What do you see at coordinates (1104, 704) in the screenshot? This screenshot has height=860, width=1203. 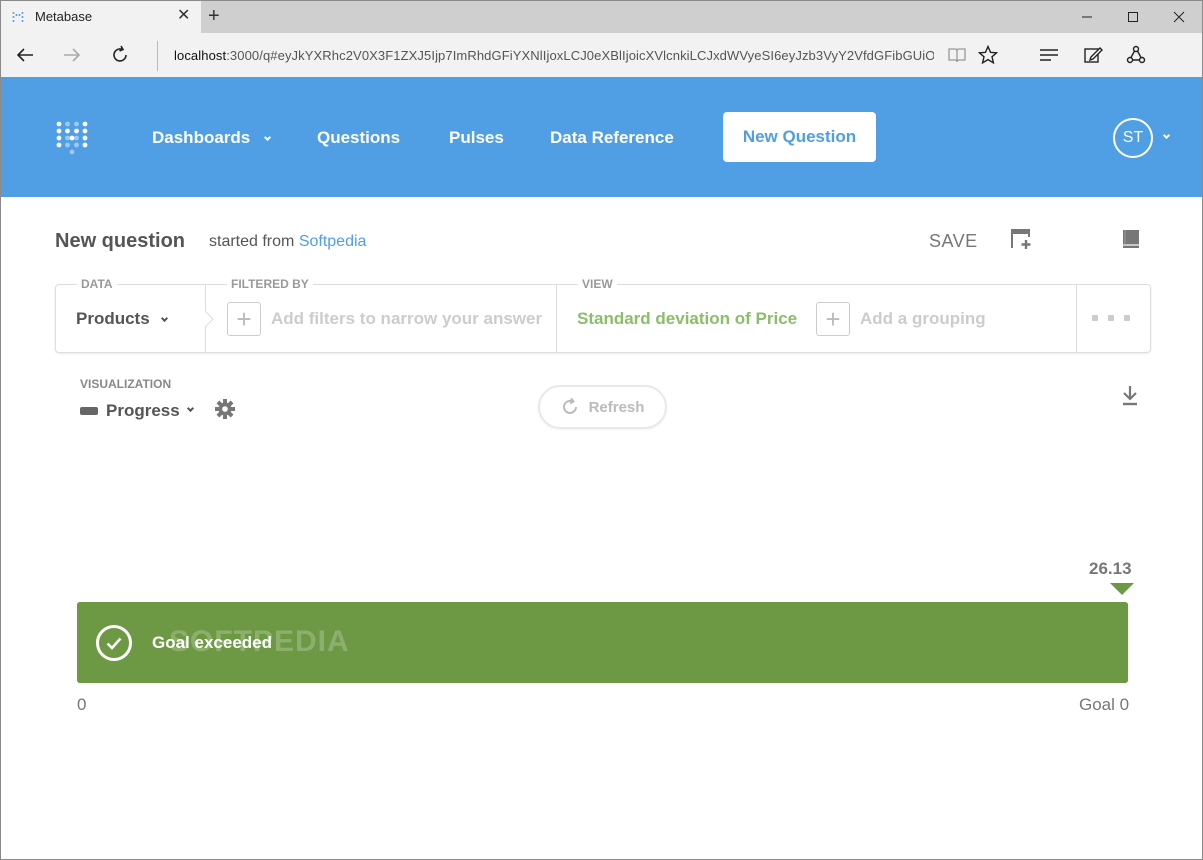 I see `progress-goal-label: Goal 0` at bounding box center [1104, 704].